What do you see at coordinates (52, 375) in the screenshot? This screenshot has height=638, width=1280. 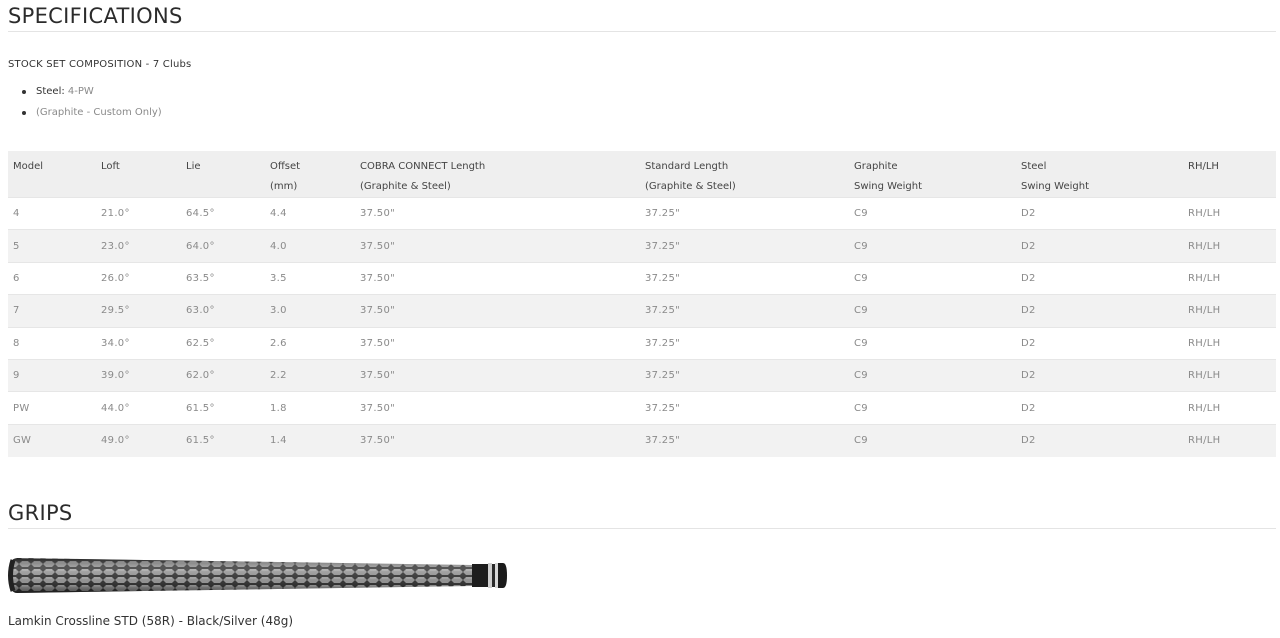 I see `cell-model: 9` at bounding box center [52, 375].